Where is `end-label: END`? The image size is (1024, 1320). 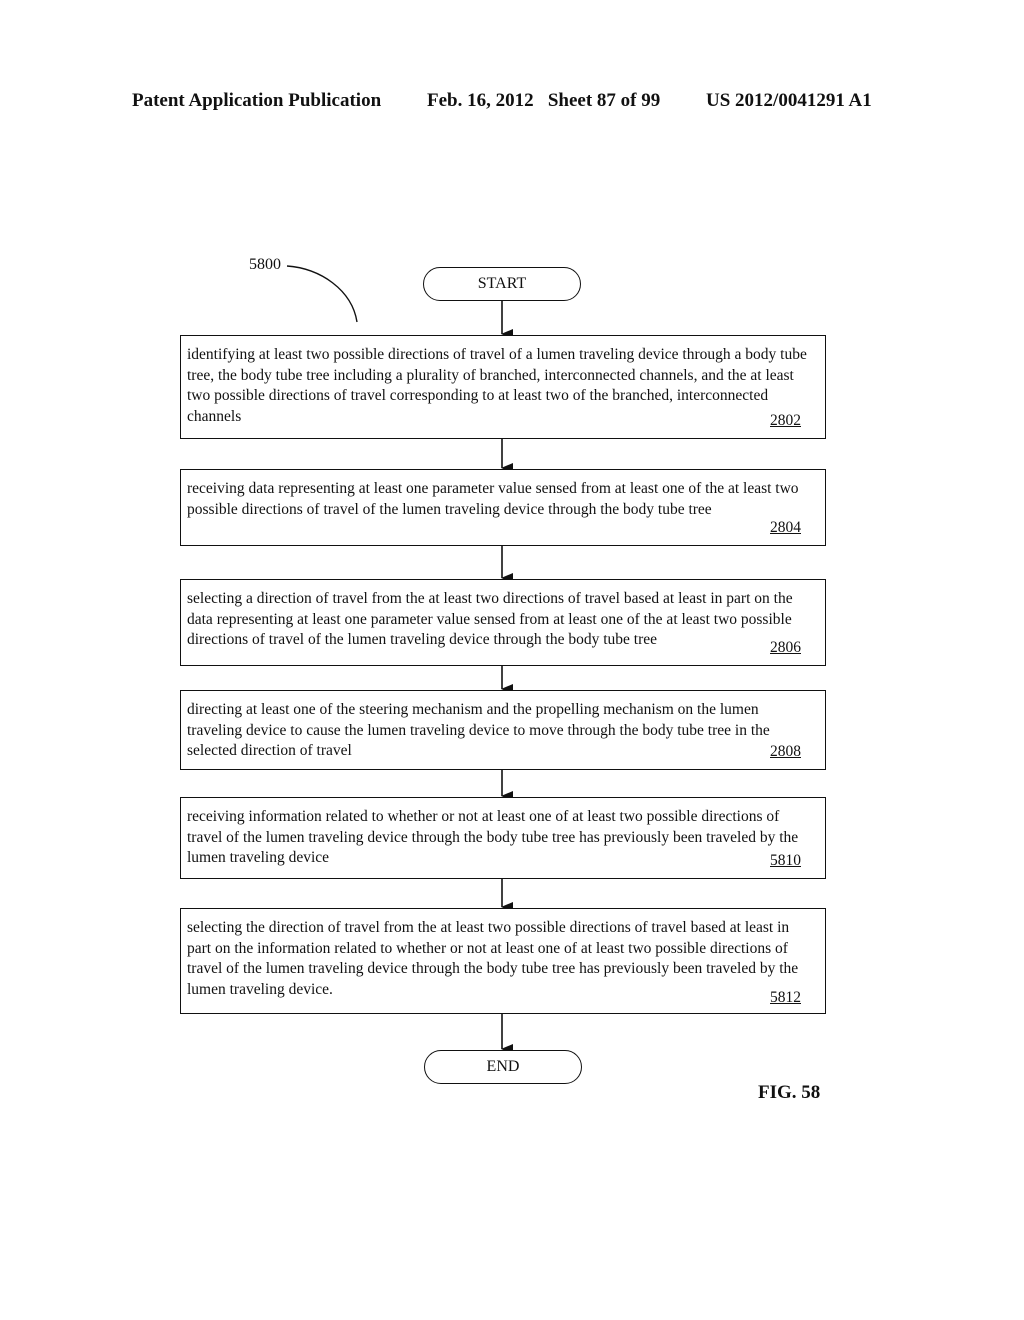
end-label: END is located at coordinates (503, 1066).